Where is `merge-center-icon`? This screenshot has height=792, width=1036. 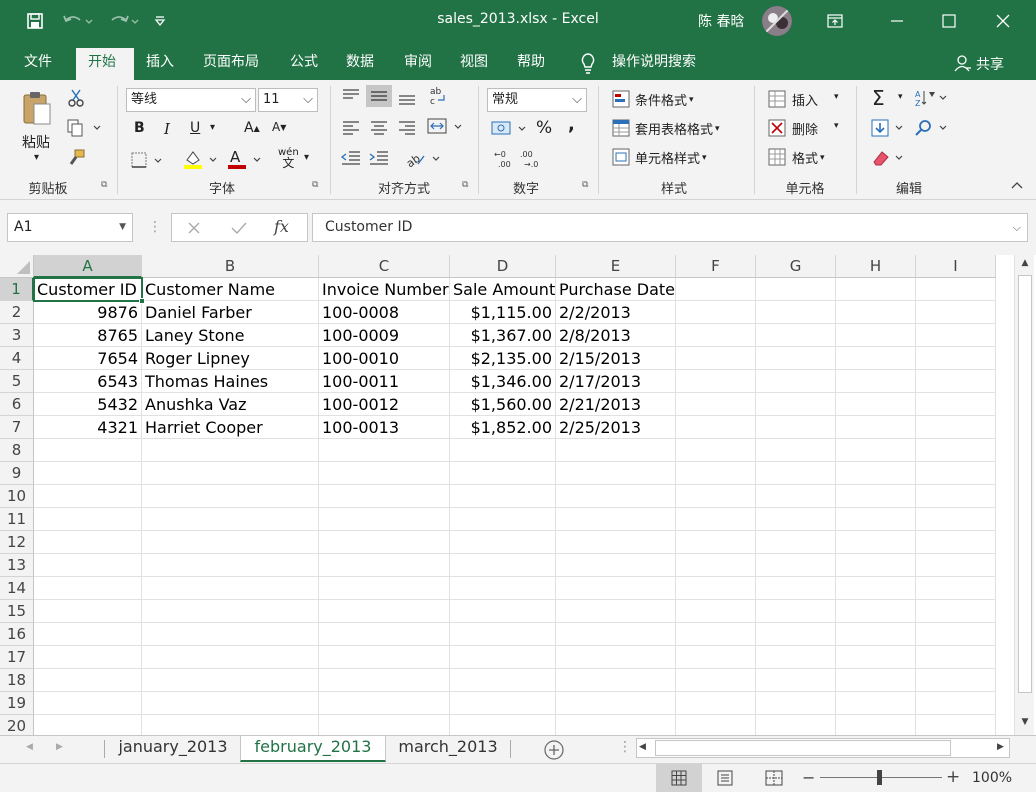 merge-center-icon is located at coordinates (446, 127).